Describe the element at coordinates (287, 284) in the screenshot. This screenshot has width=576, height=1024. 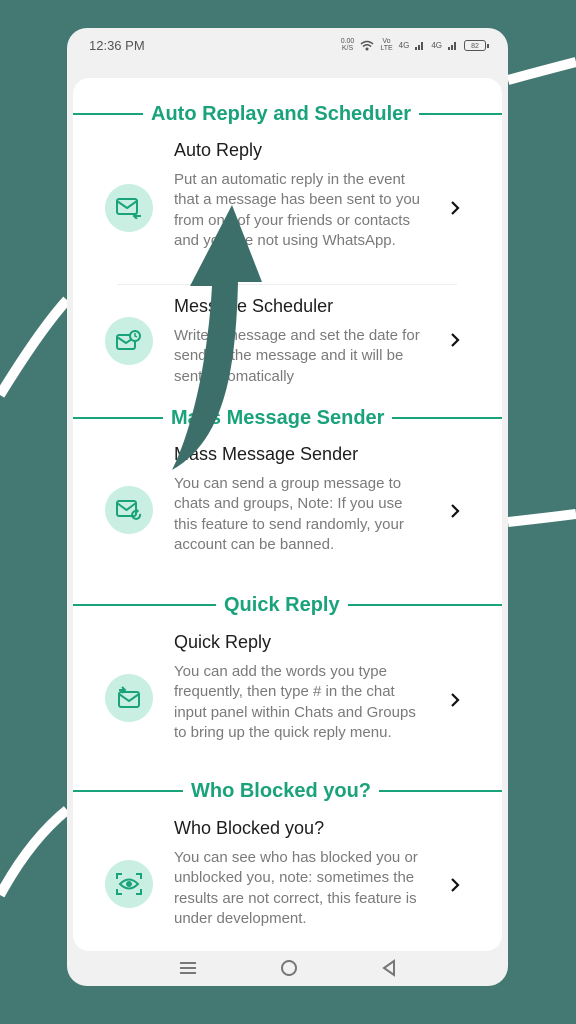
I see `divider` at that location.